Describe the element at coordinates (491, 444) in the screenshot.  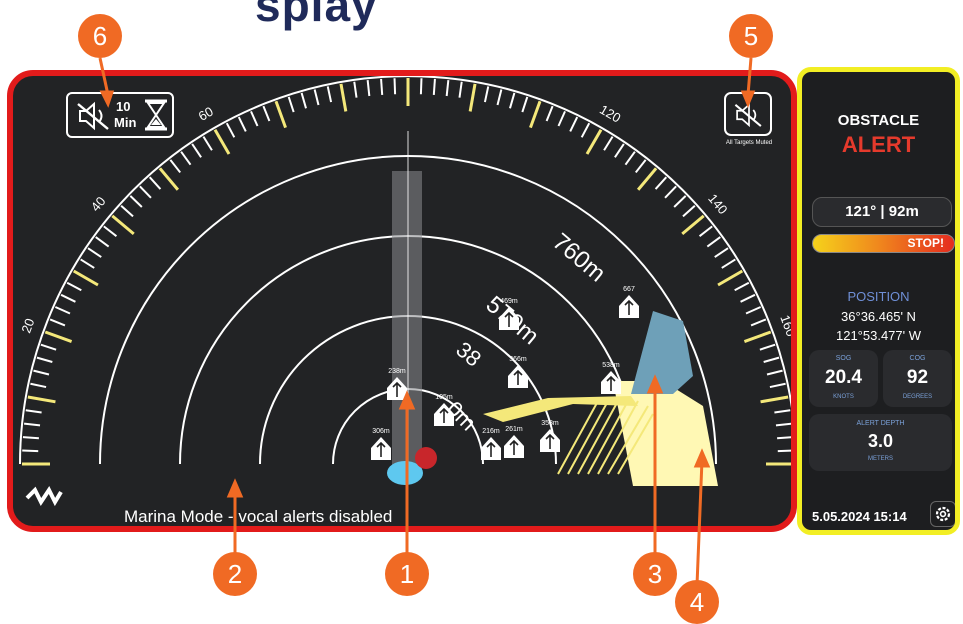
I see `target-marker: 216m` at that location.